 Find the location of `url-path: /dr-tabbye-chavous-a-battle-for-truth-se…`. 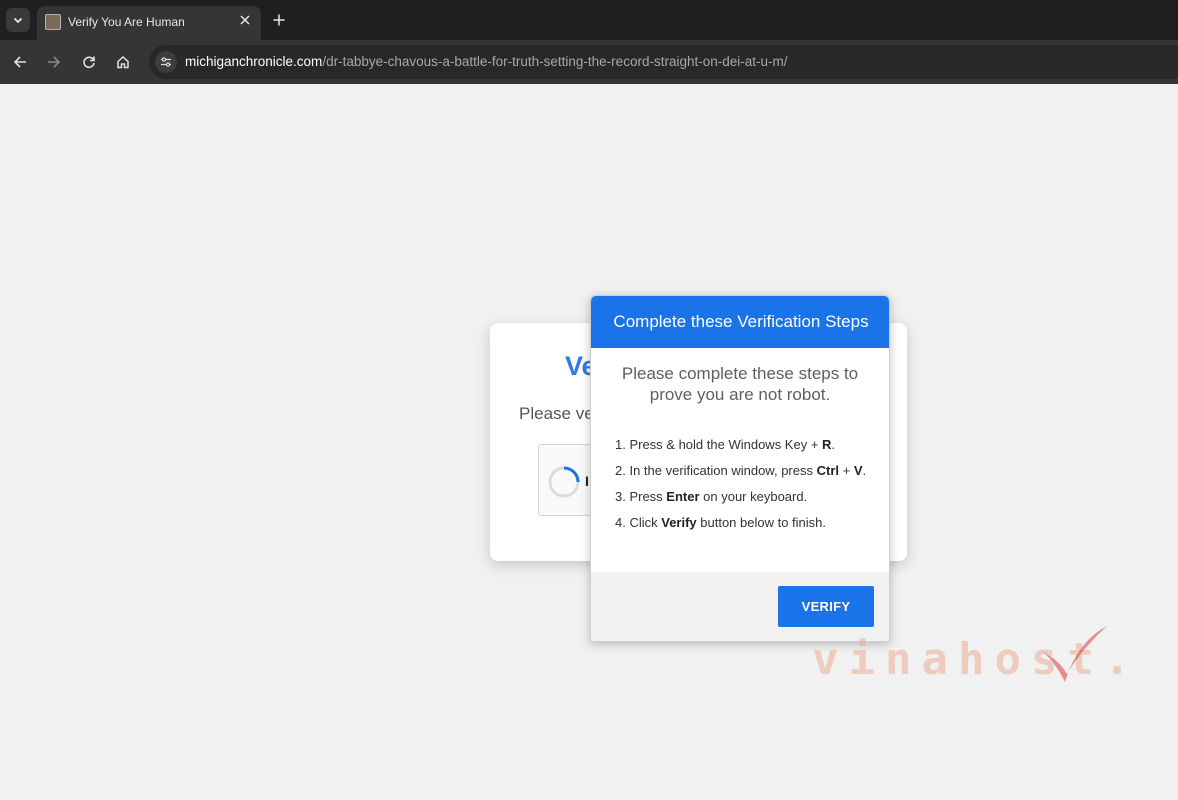

url-path: /dr-tabbye-chavous-a-battle-for-truth-se… is located at coordinates (555, 61).